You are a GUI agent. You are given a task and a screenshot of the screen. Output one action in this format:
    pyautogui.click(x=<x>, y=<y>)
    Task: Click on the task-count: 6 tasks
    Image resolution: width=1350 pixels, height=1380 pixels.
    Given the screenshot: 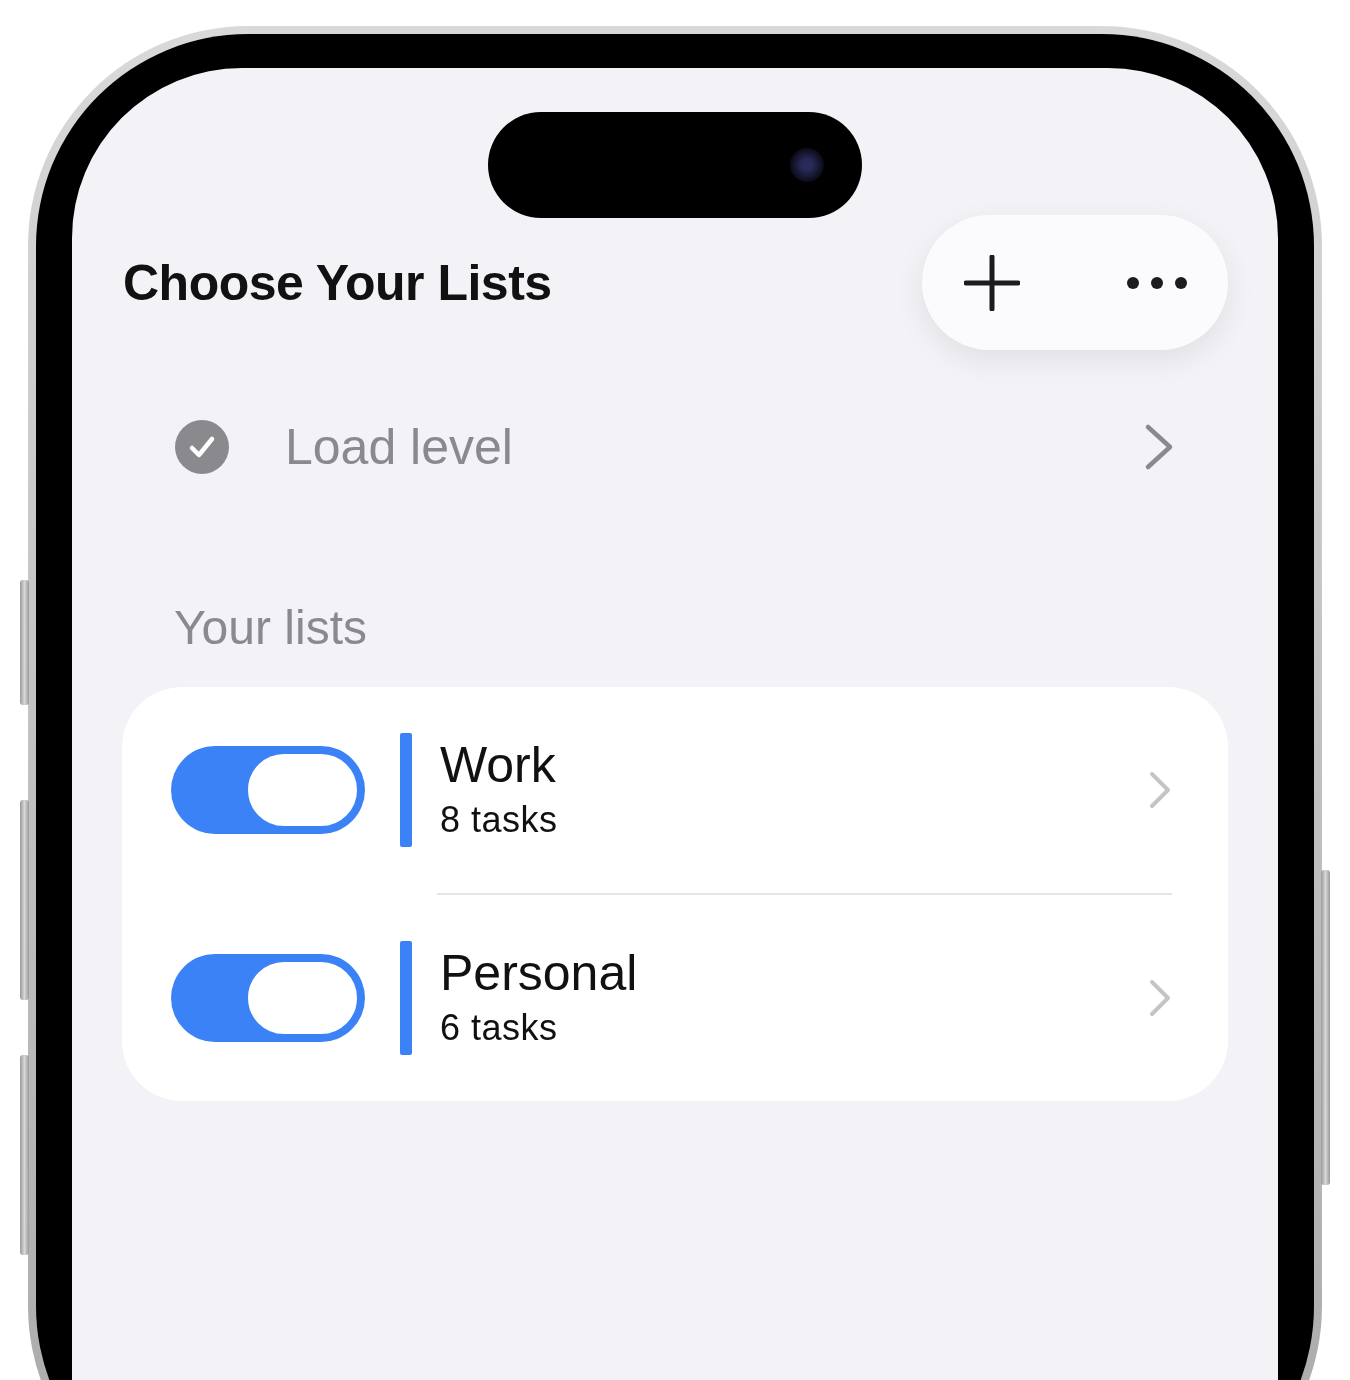 What is the action you would take?
    pyautogui.click(x=499, y=1028)
    